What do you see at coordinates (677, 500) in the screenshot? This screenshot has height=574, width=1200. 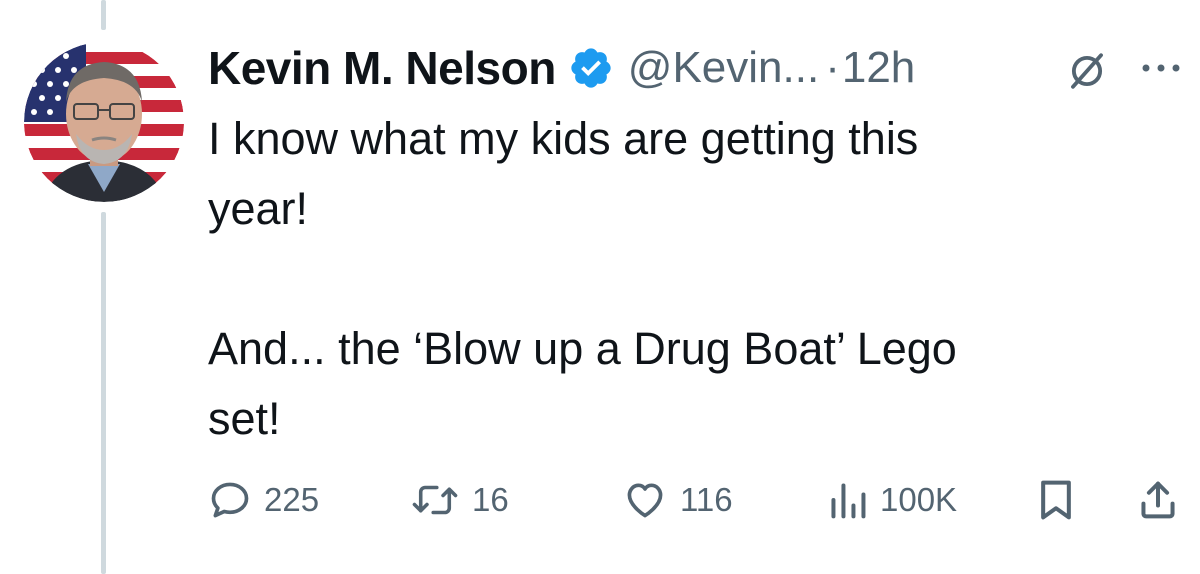 I see `like-button: 116` at bounding box center [677, 500].